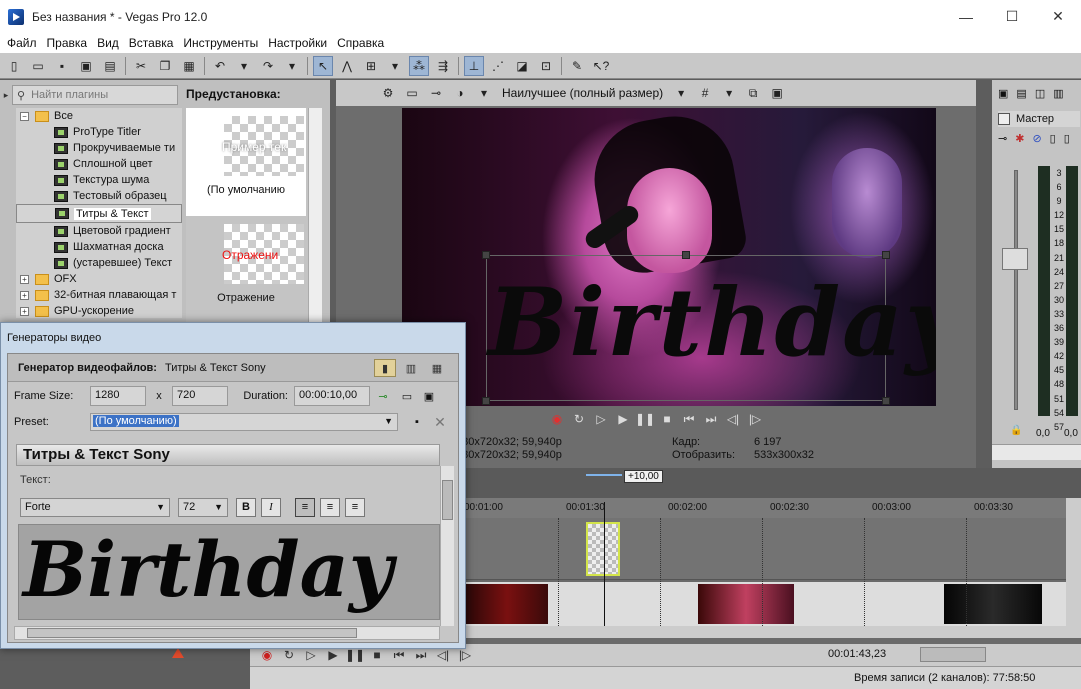 The width and height of the screenshot is (1081, 689). Describe the element at coordinates (777, 93) in the screenshot. I see `save-snapshot-icon: ▣` at that location.